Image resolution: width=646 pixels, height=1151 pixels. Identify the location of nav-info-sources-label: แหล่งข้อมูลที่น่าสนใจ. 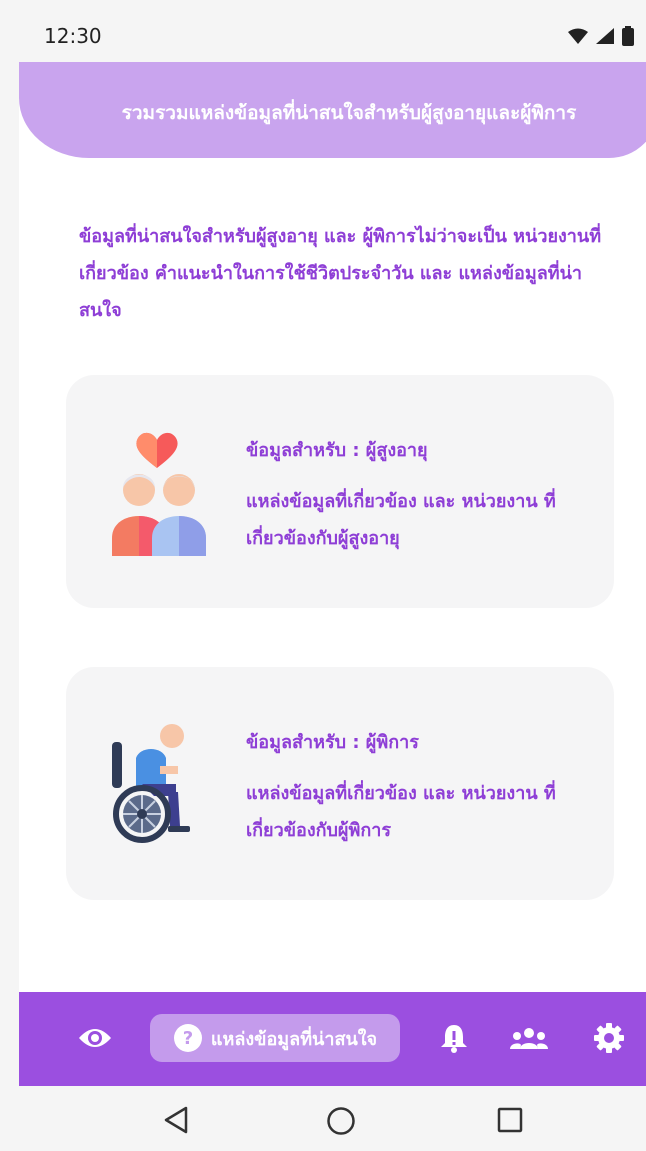
(294, 1039).